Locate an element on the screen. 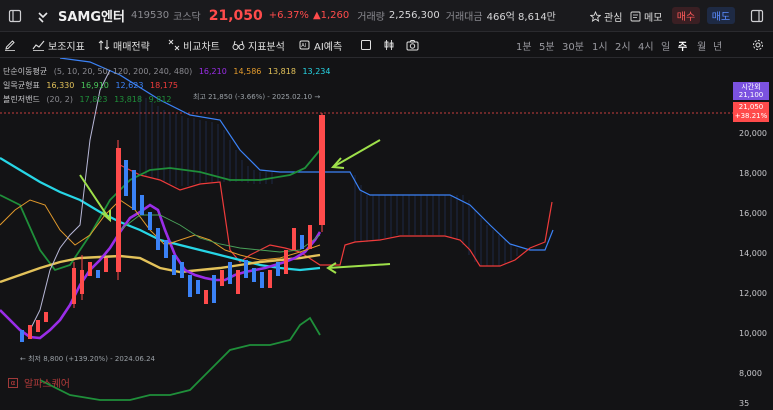 This screenshot has width=773, height=410. square-icon is located at coordinates (366, 45).